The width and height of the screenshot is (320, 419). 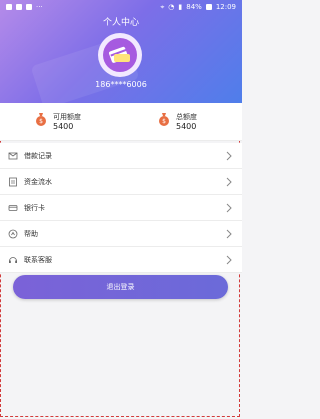 What do you see at coordinates (13, 181) in the screenshot?
I see `ledger-icon` at bounding box center [13, 181].